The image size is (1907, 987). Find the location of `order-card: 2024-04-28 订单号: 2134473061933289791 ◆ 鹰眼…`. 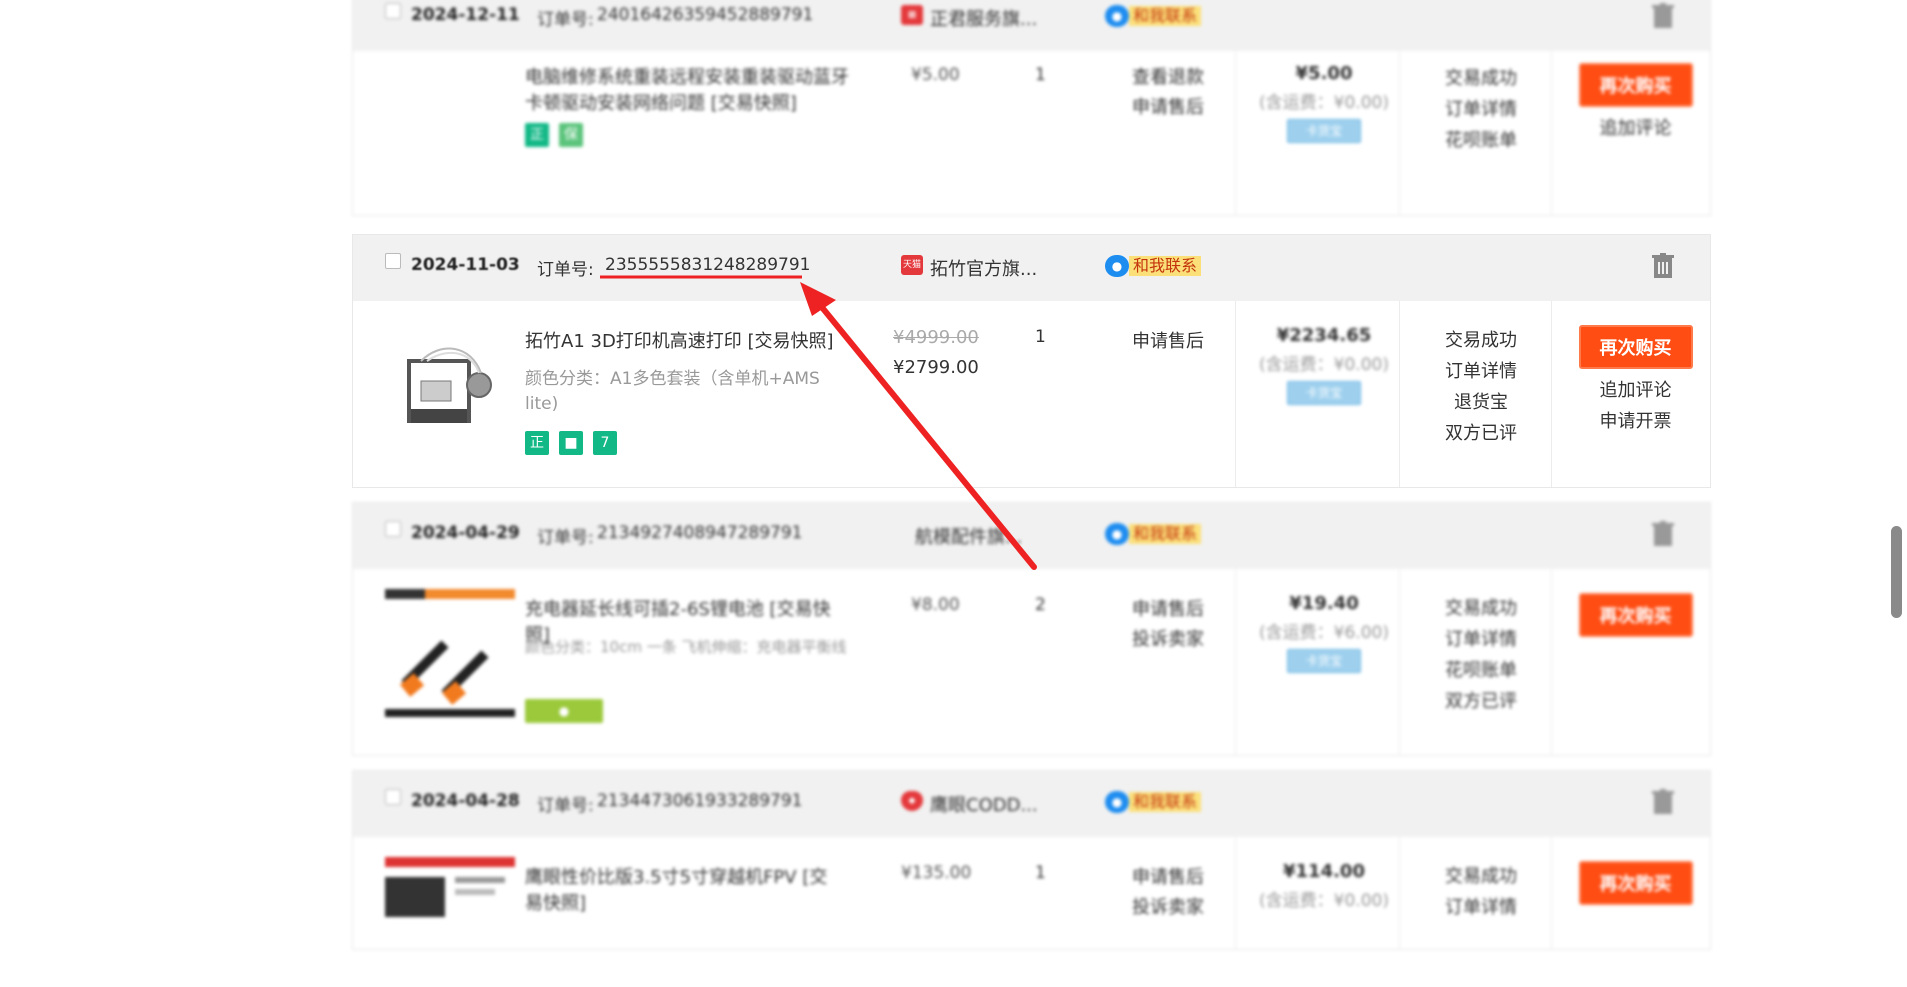

order-card: 2024-04-28 订单号: 2134473061933289791 ◆ 鹰眼… is located at coordinates (1031, 860).